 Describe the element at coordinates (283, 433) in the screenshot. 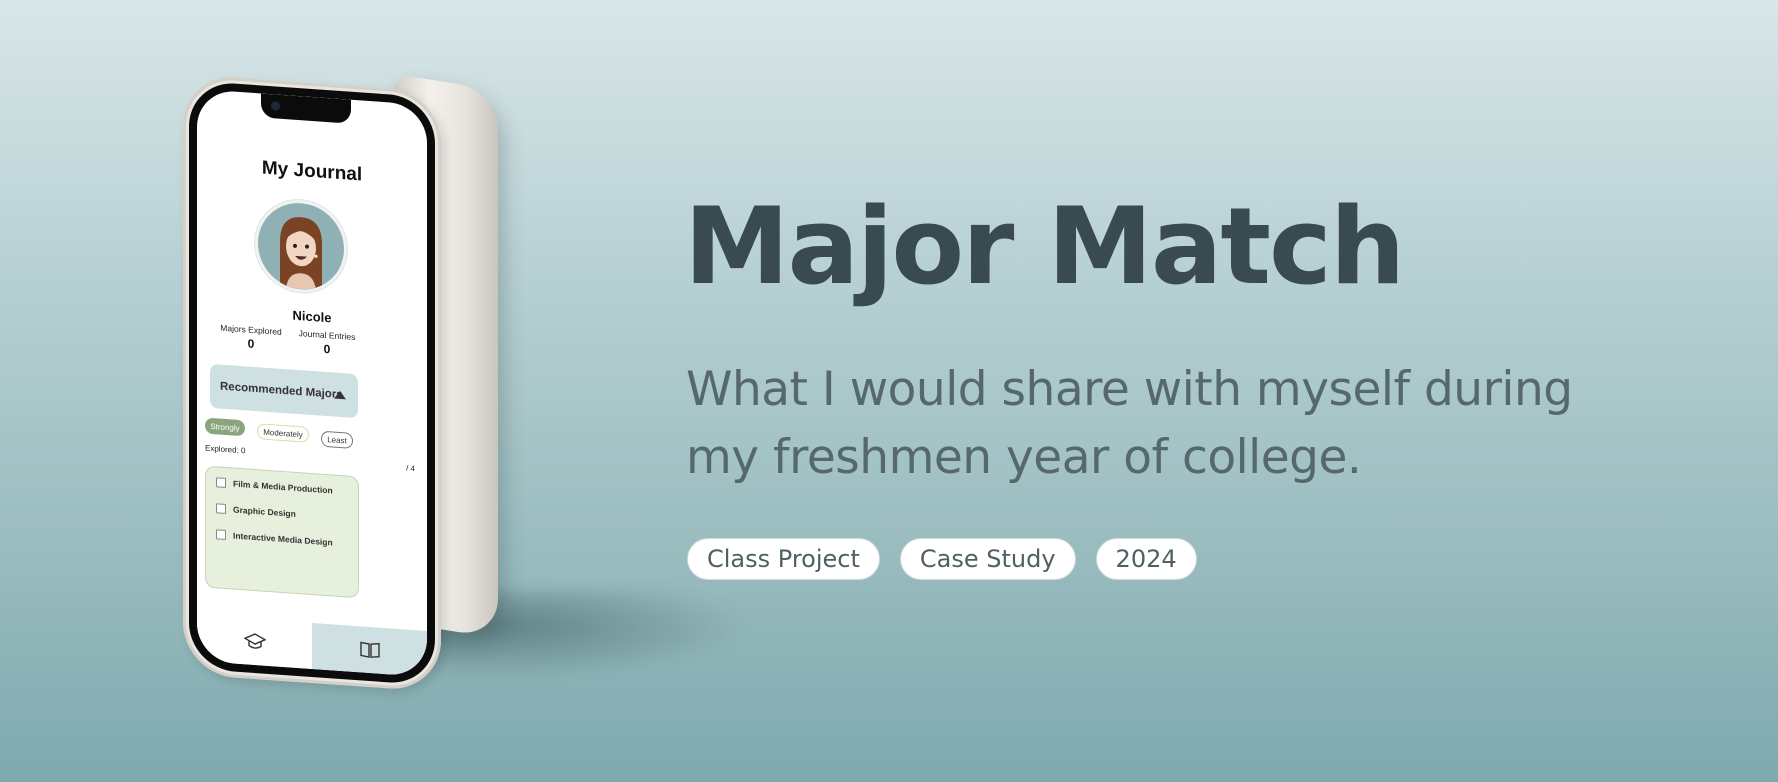

I see `filter-moderately: Moderately` at that location.